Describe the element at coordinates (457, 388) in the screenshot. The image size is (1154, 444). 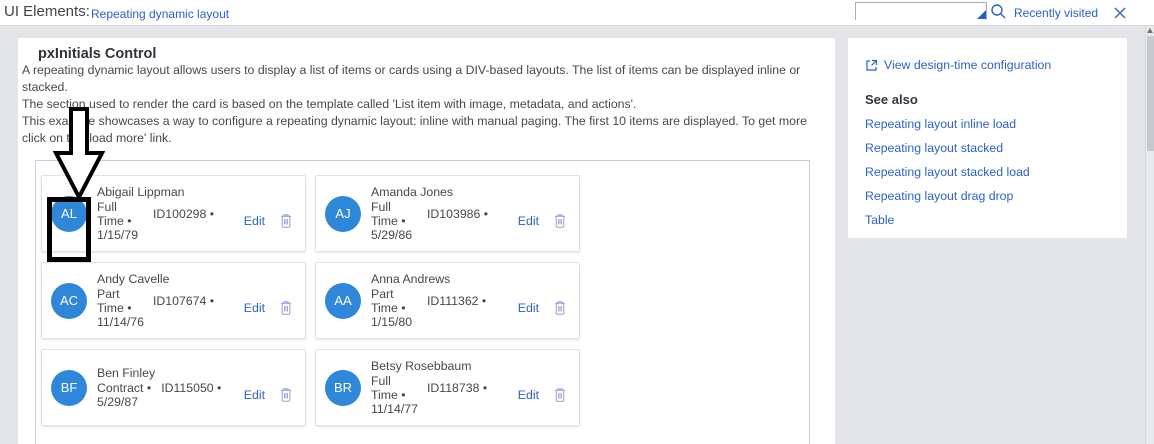
I see `person-id-label: ID118738 •` at that location.